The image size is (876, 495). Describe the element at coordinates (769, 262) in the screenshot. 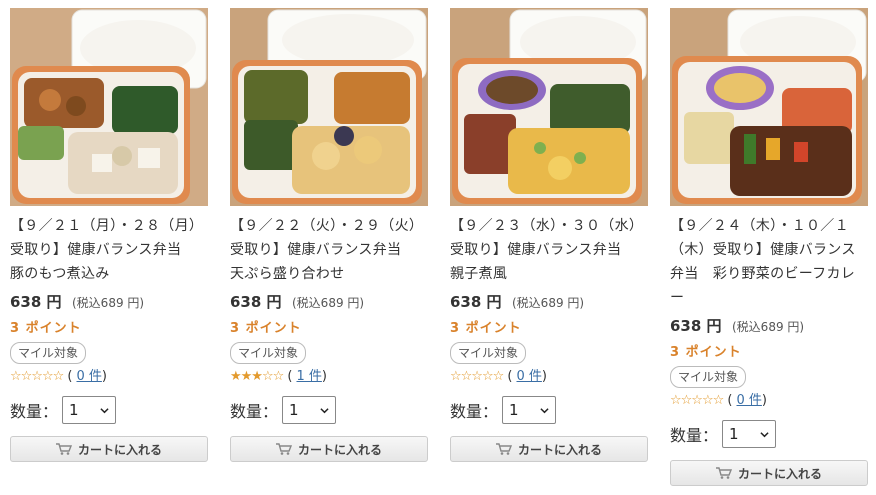

I see `product-title: 【９／２４（木）・１０／１（木）受取り】健康バランス弁当 彩り野菜のビーフカレー` at that location.